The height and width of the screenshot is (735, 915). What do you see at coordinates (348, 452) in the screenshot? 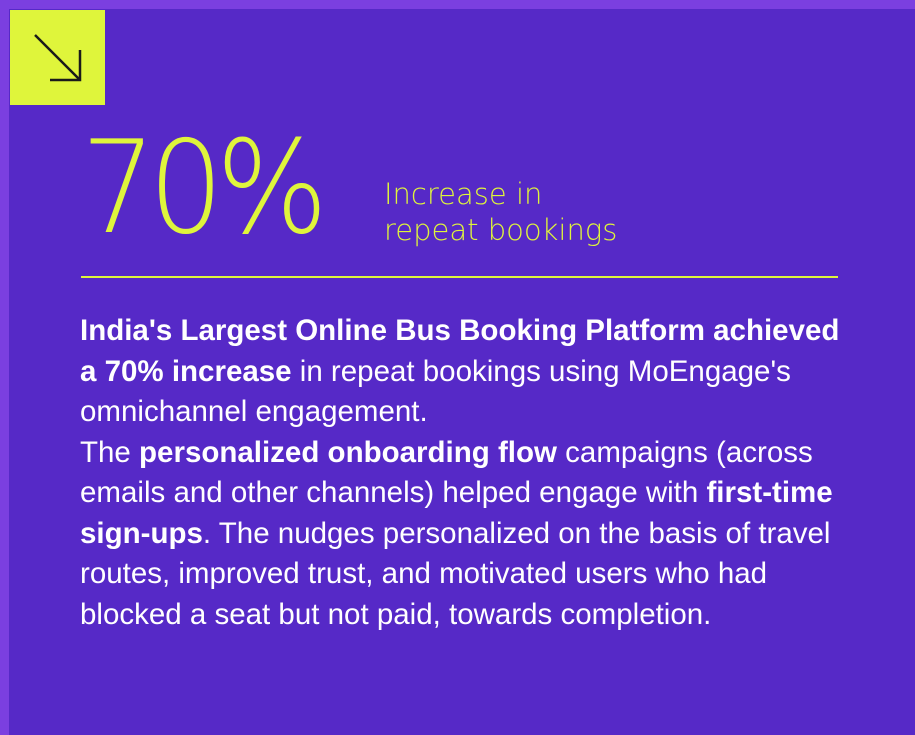
I see `highlight-onboarding: personalized onboarding flow` at bounding box center [348, 452].